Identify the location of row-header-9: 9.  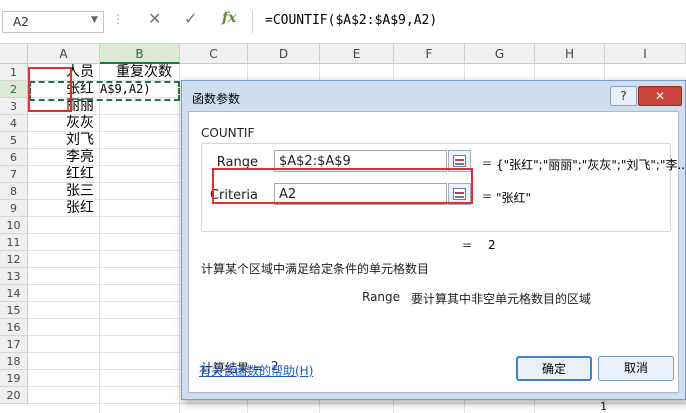
(14, 208).